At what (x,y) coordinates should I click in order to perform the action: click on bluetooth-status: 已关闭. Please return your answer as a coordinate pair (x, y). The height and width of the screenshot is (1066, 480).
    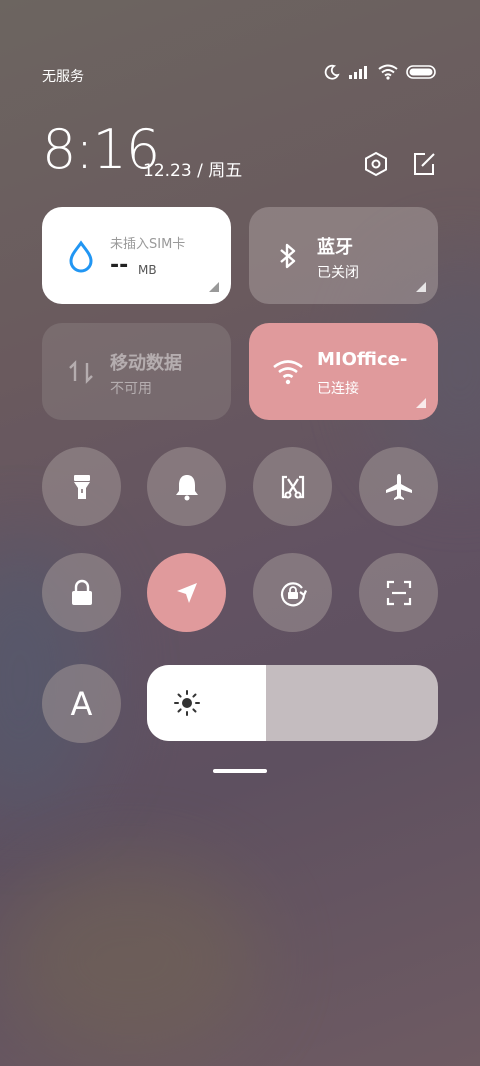
    Looking at the image, I should click on (338, 273).